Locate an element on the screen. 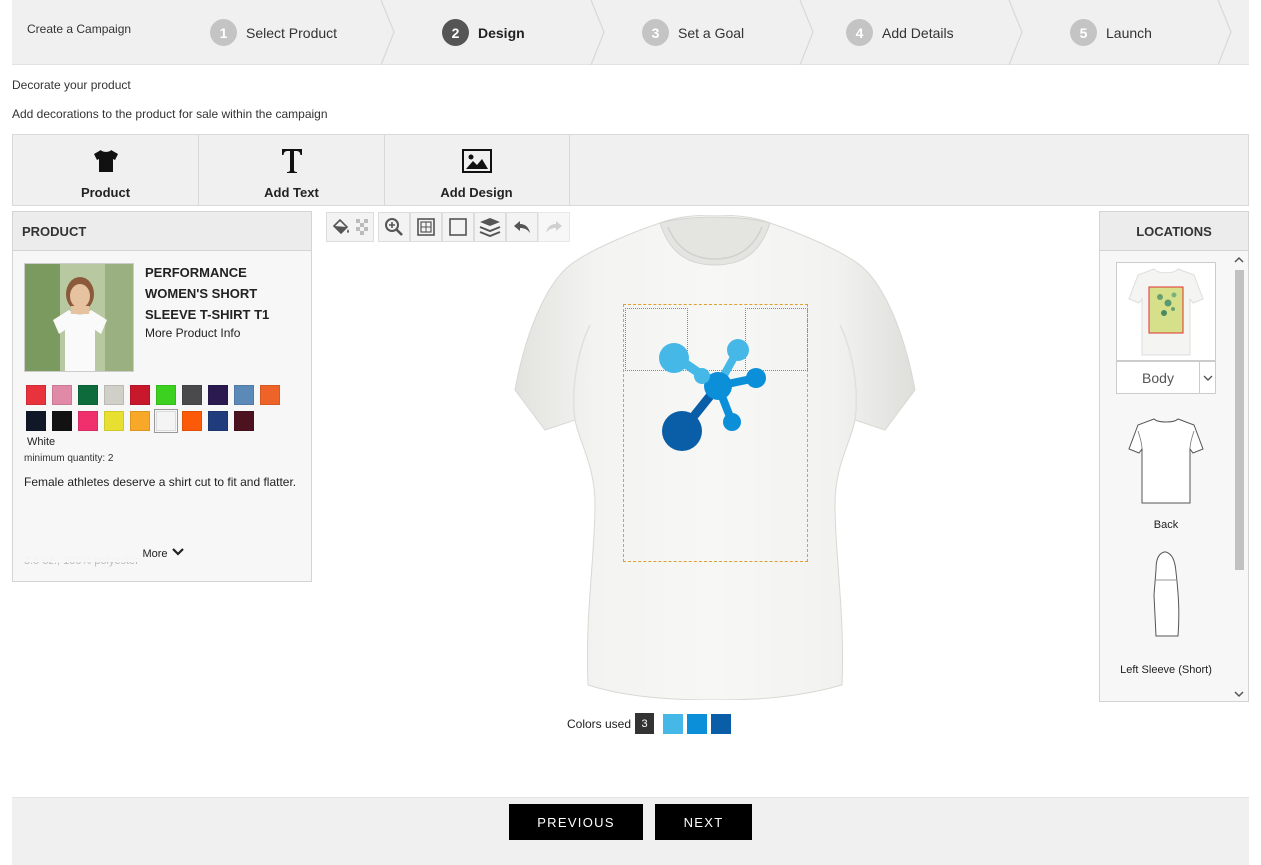 The height and width of the screenshot is (865, 1261). paint-bucket-icon is located at coordinates (340, 226).